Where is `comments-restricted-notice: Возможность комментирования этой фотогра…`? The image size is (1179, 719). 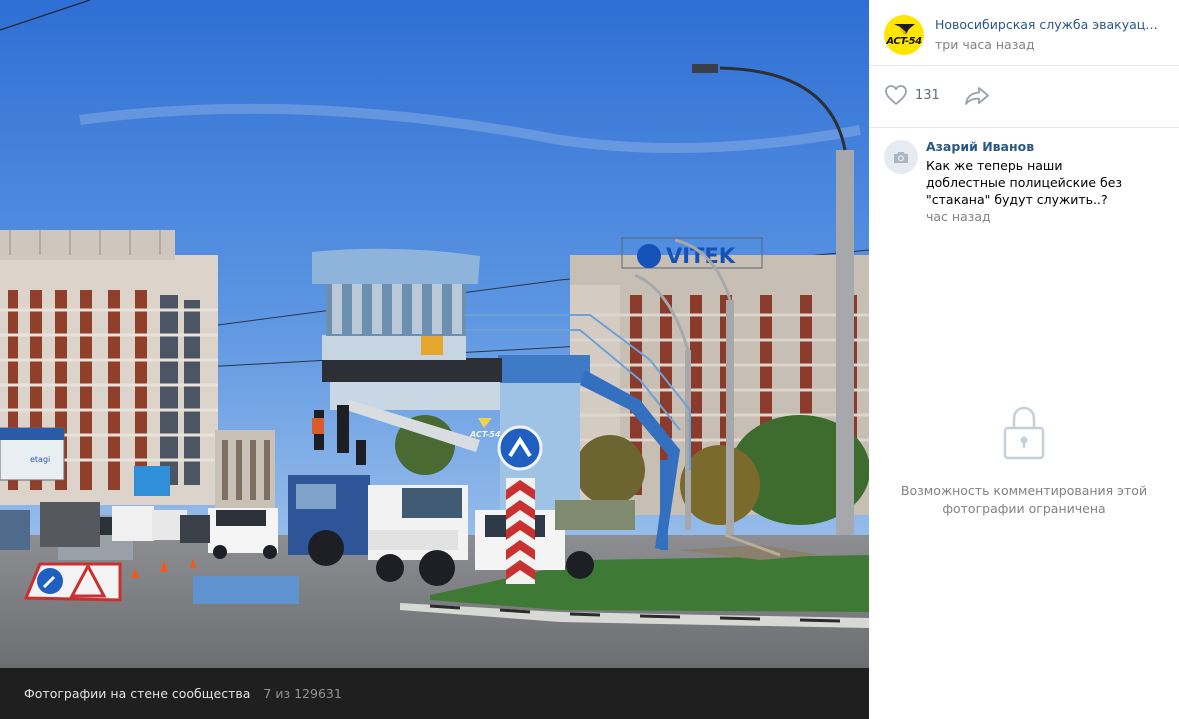 comments-restricted-notice: Возможность комментирования этой фотогра… is located at coordinates (1024, 460).